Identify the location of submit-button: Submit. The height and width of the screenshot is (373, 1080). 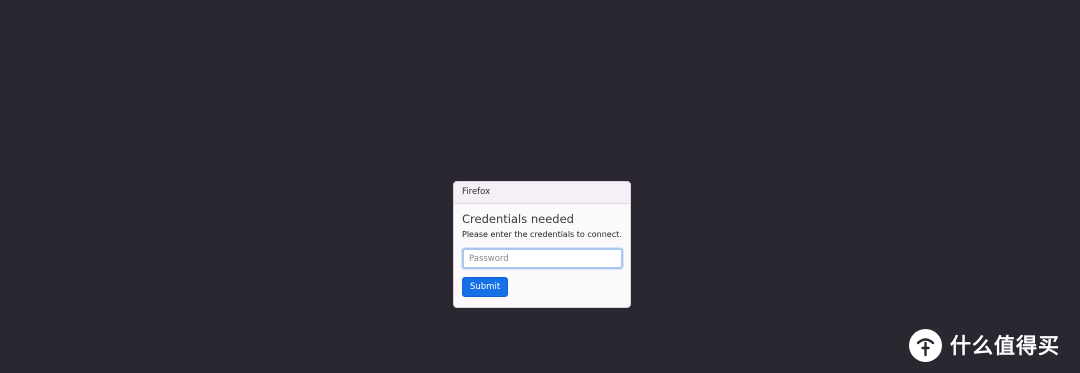
(485, 287).